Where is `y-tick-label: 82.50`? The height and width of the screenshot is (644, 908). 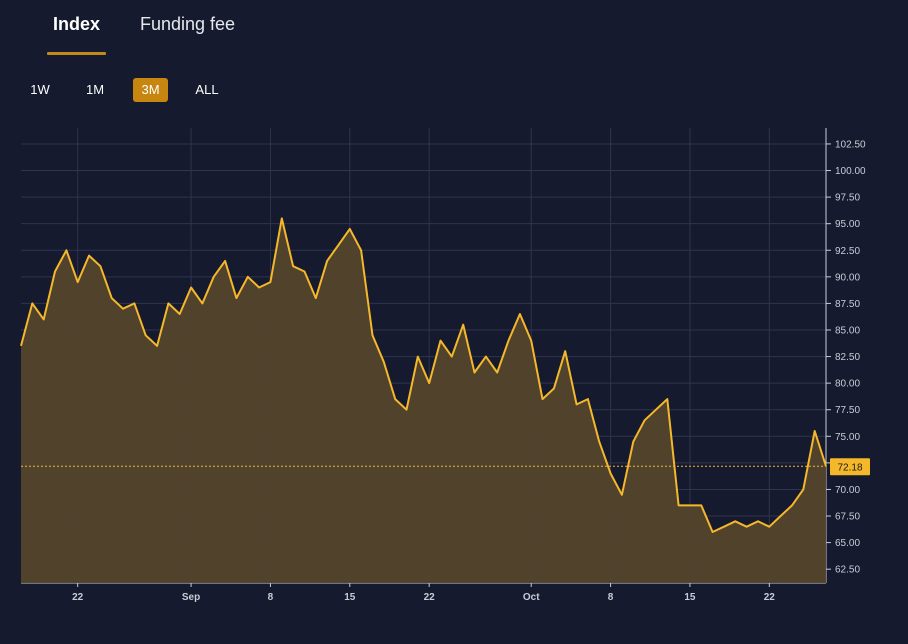 y-tick-label: 82.50 is located at coordinates (847, 357).